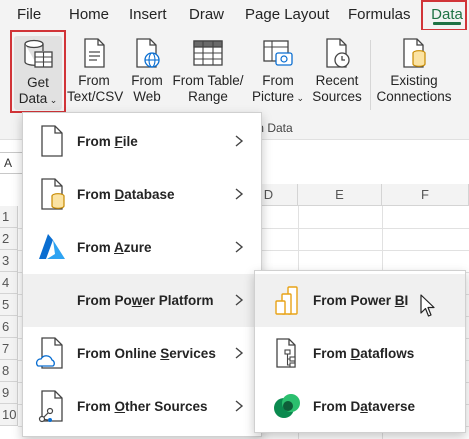 The image size is (469, 439). I want to click on tab-draw-label: Draw, so click(207, 14).